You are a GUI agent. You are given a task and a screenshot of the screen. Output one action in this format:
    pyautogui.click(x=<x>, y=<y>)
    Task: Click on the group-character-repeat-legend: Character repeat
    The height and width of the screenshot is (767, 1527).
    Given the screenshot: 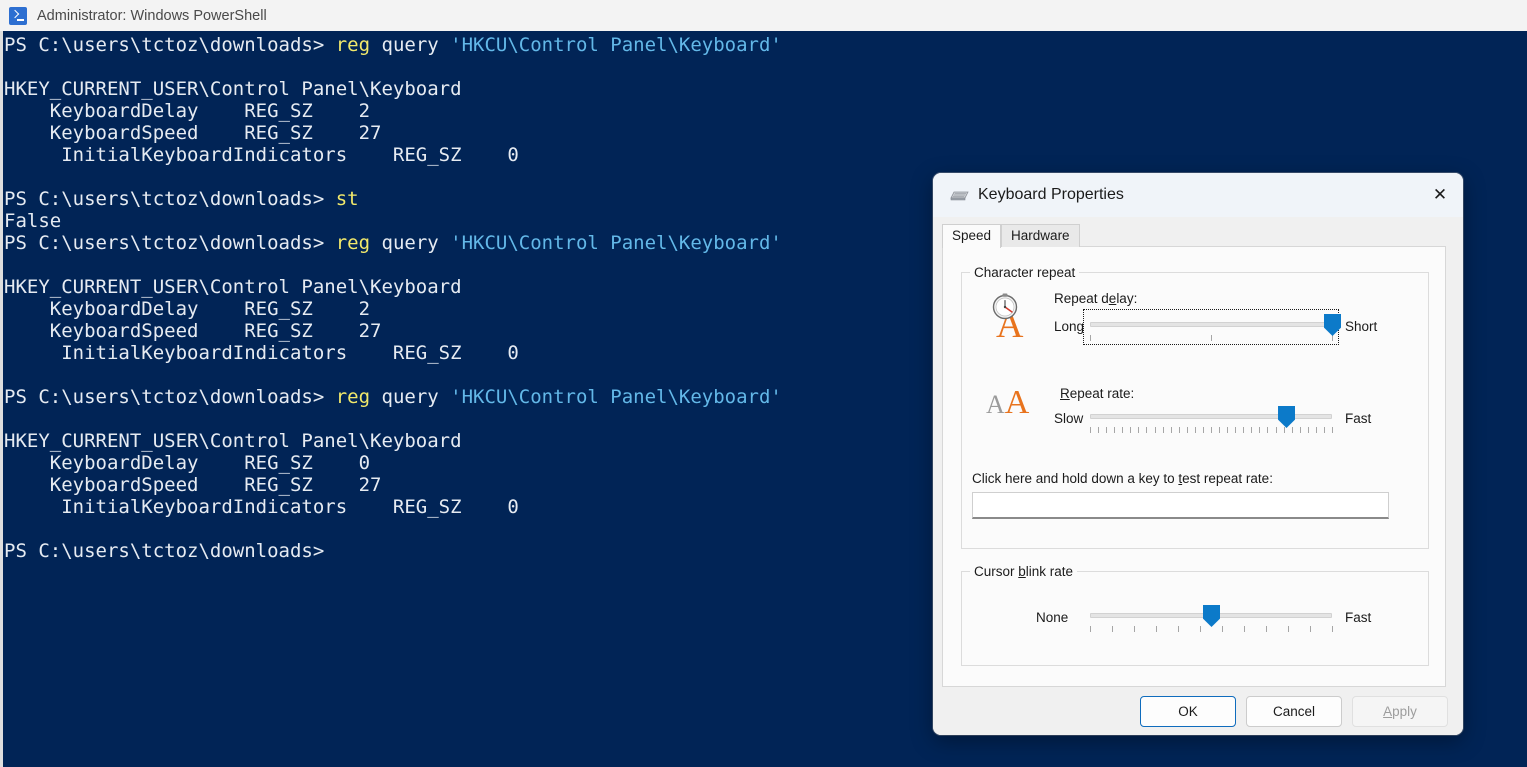 What is the action you would take?
    pyautogui.click(x=1025, y=272)
    